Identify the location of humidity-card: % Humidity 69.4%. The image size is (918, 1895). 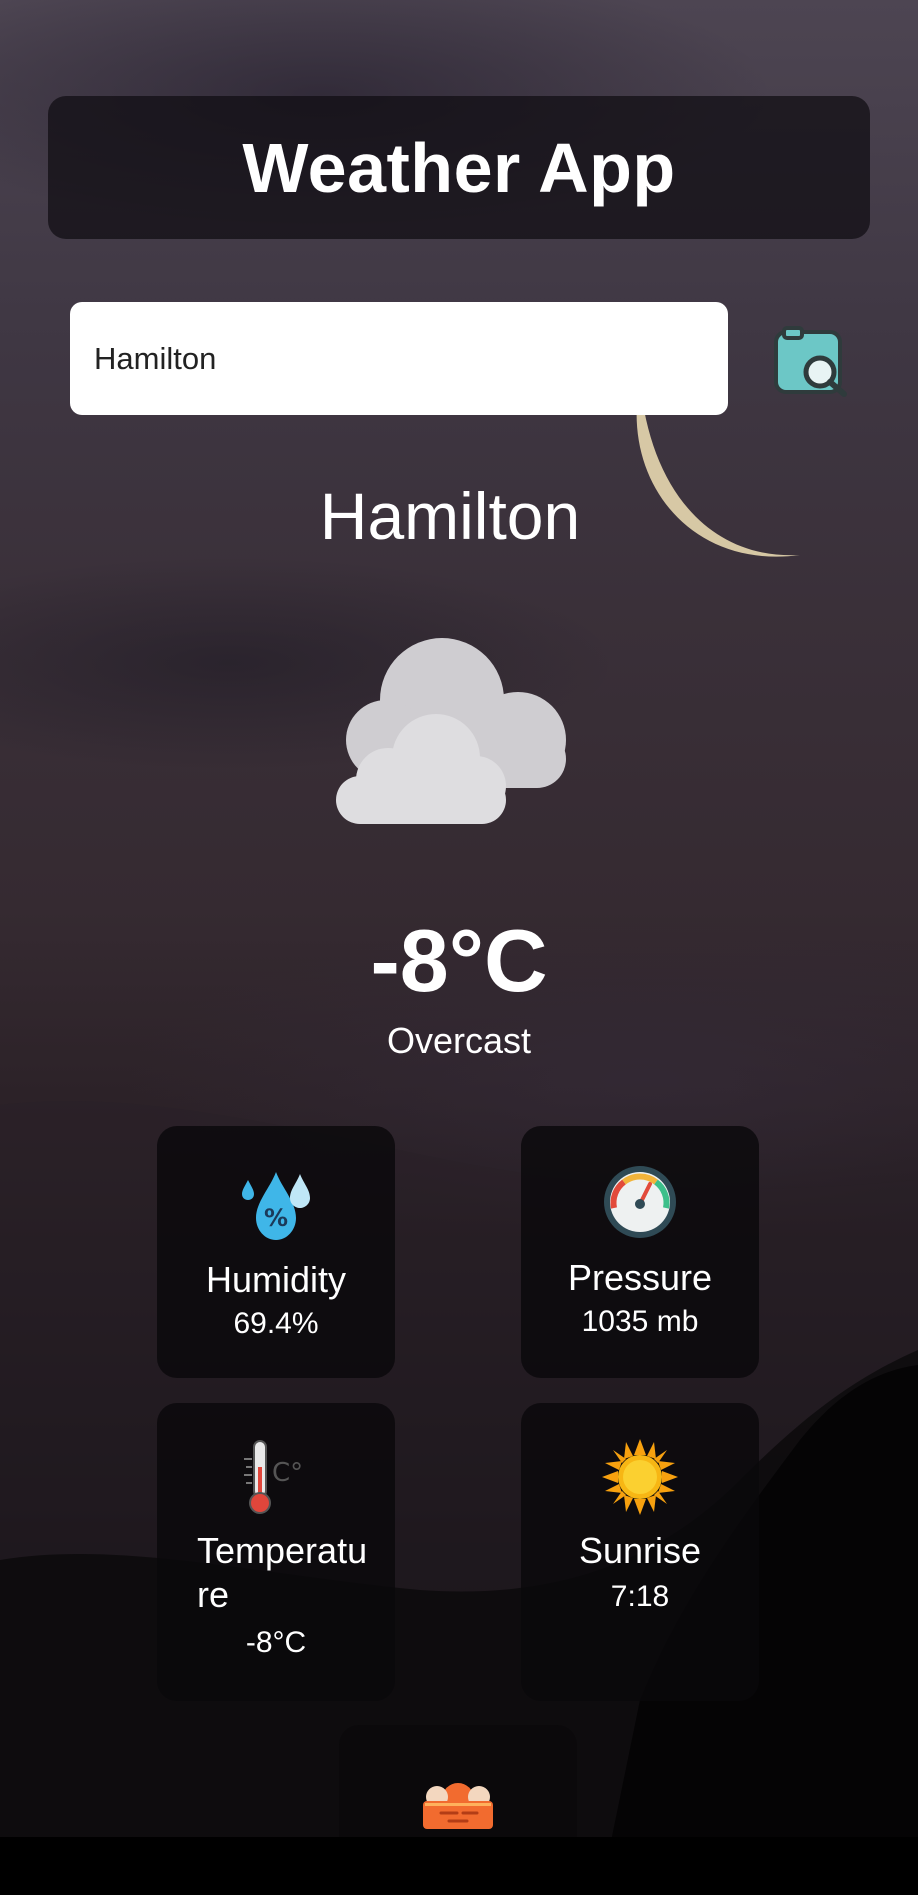
(276, 1252).